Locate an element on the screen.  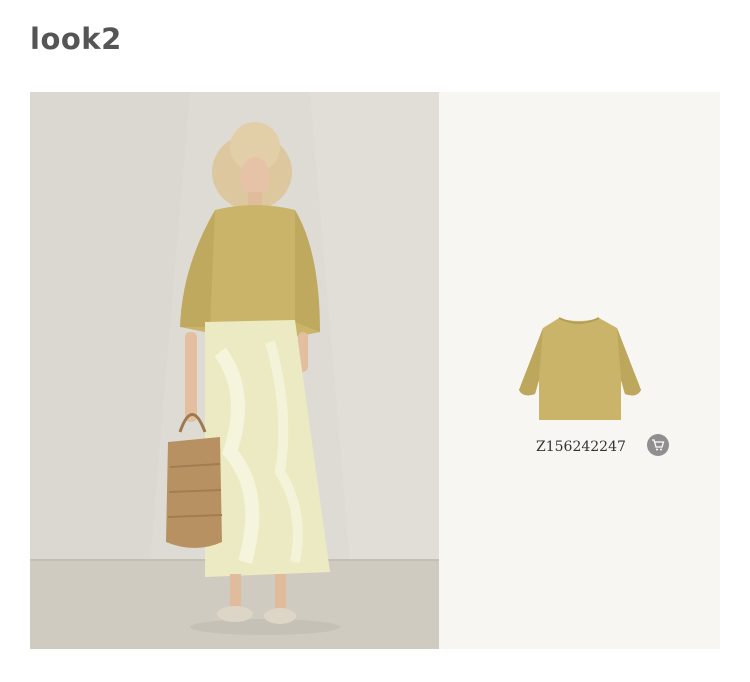
add-to-cart-button is located at coordinates (658, 445).